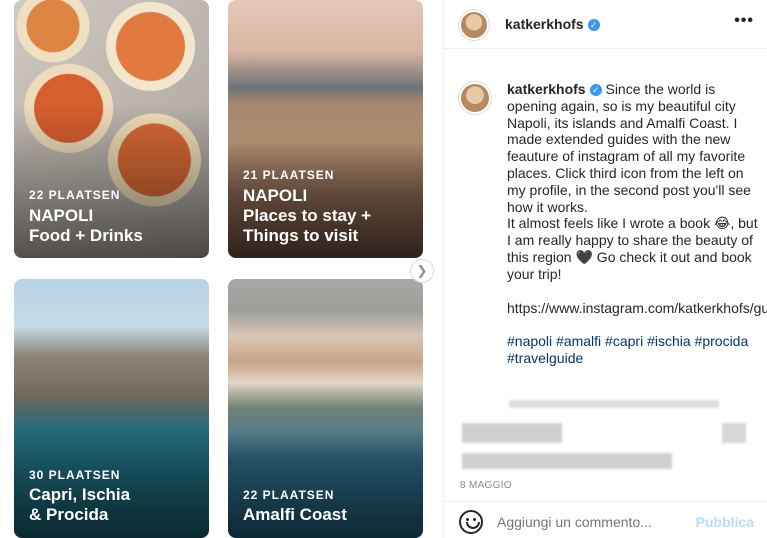  What do you see at coordinates (75, 475) in the screenshot?
I see `guide-place-count: 30 PLAATSEN` at bounding box center [75, 475].